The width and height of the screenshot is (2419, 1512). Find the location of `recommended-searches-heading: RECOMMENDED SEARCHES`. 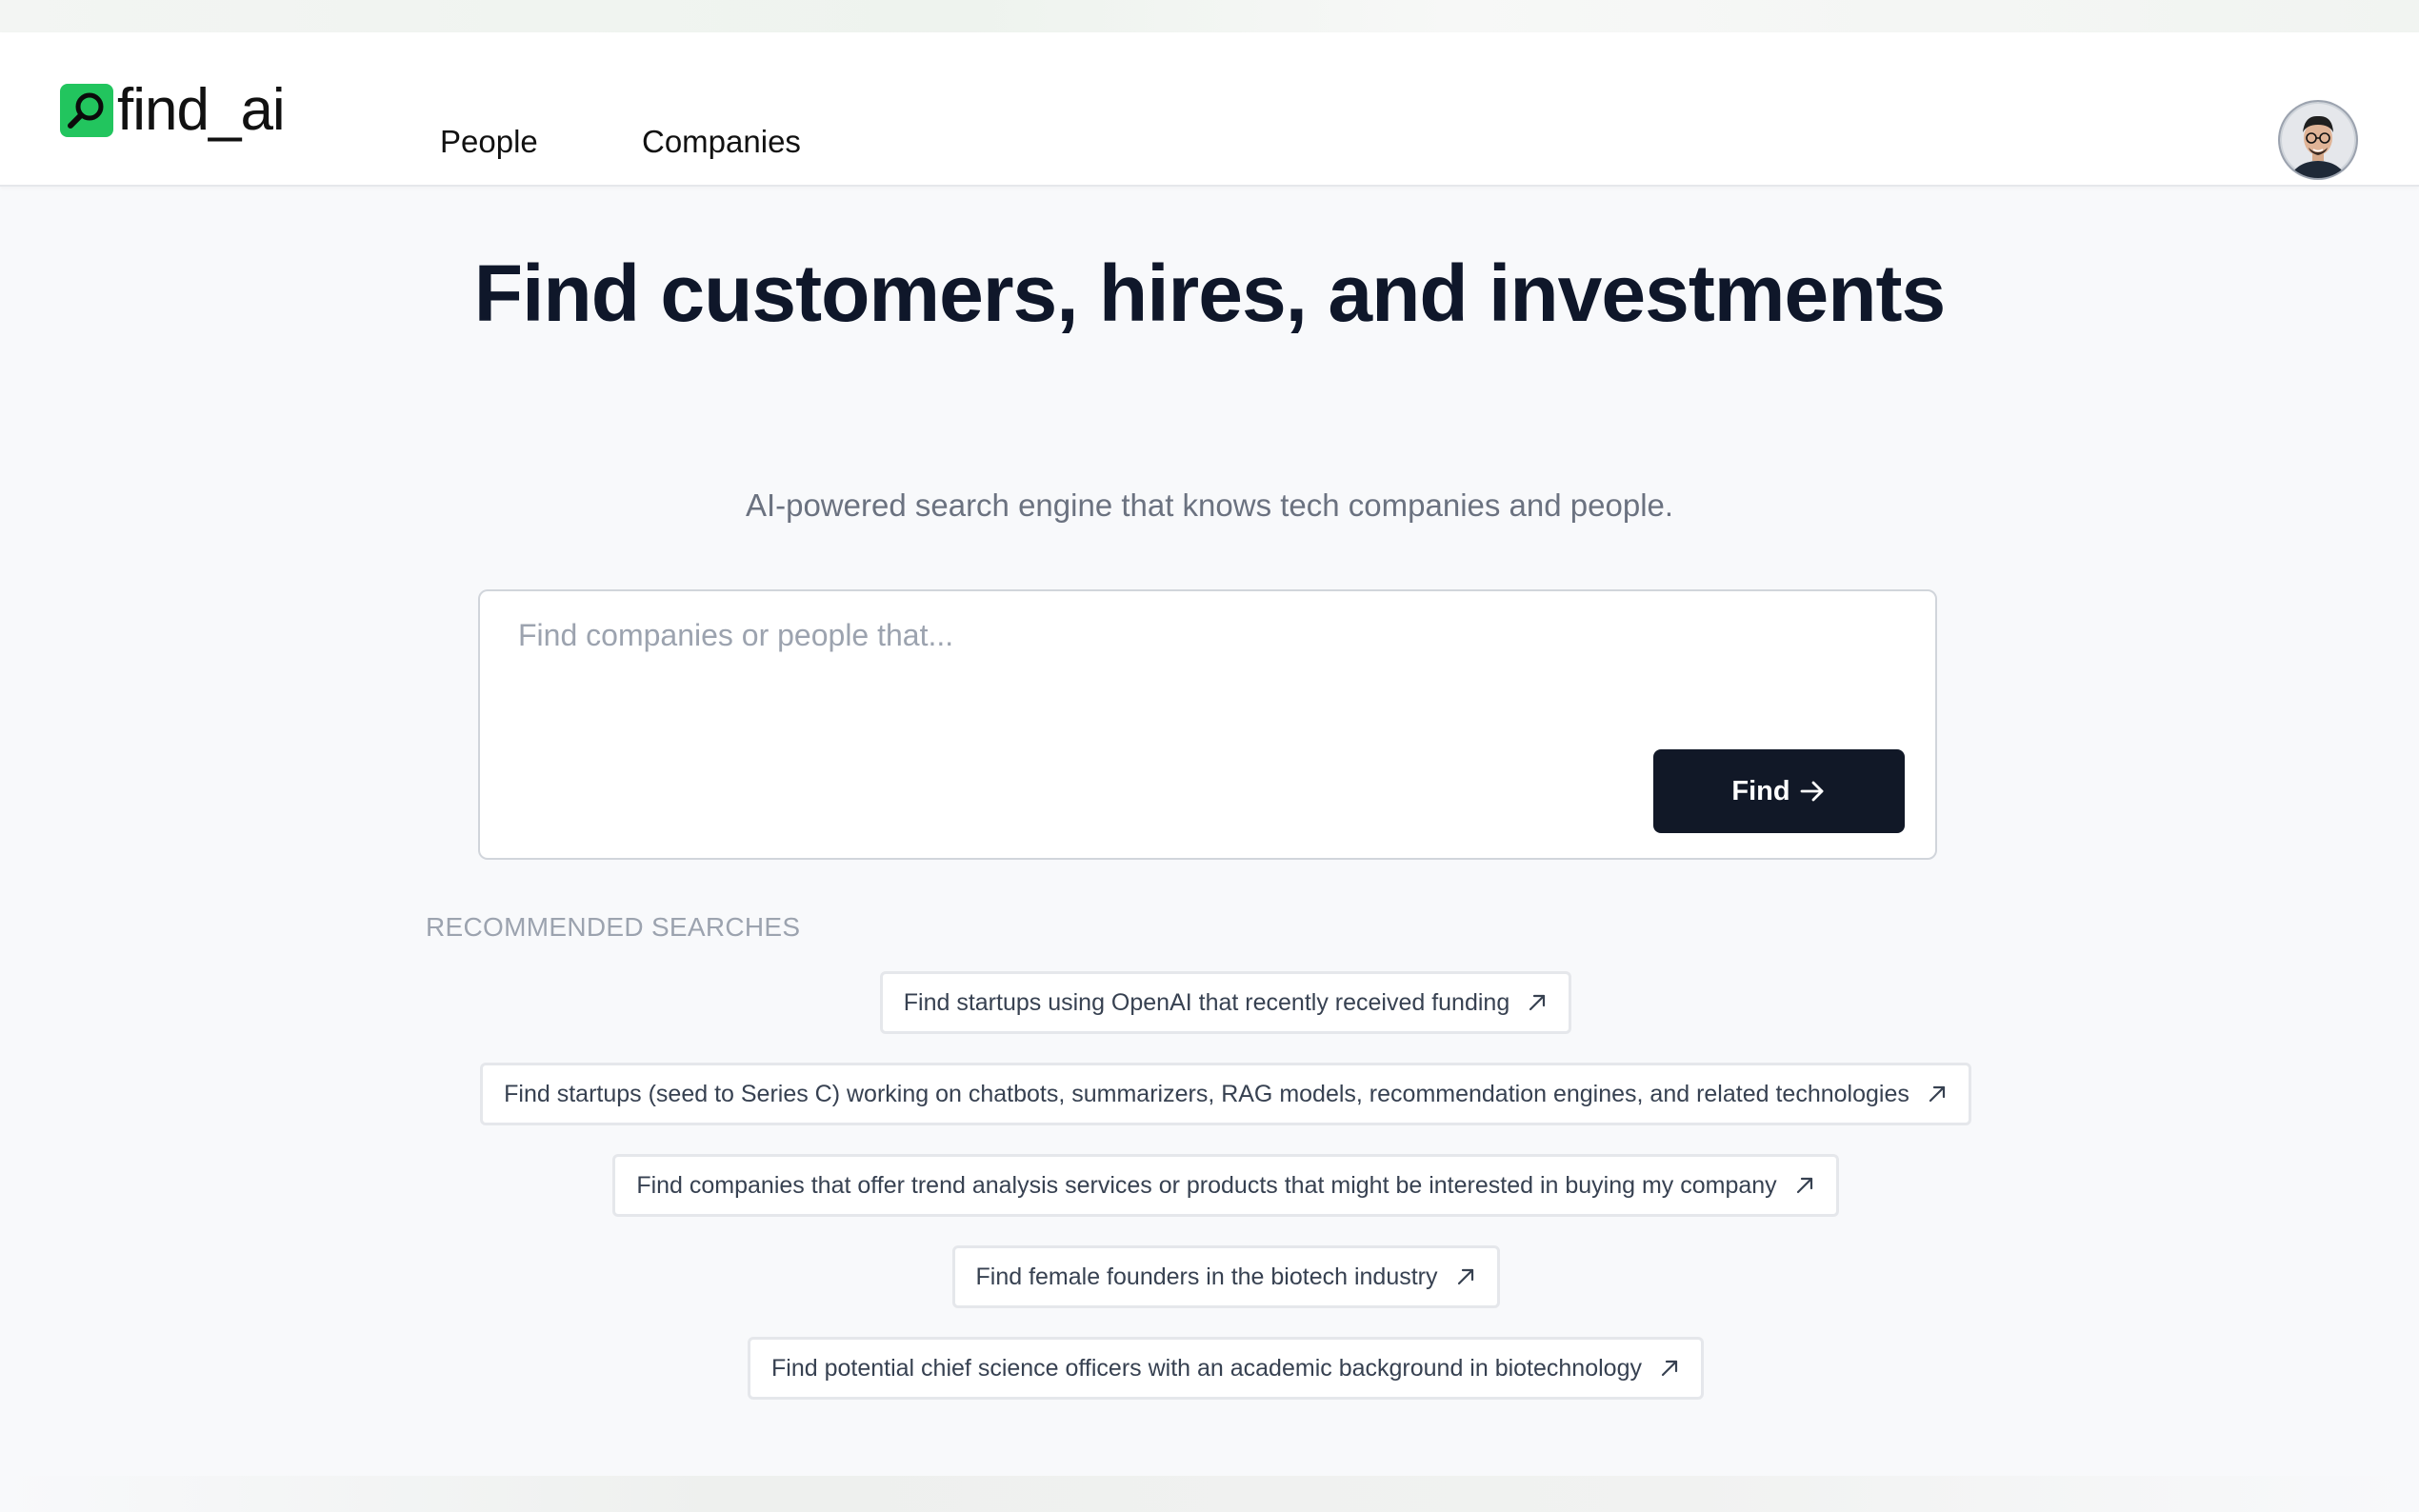

recommended-searches-heading: RECOMMENDED SEARCHES is located at coordinates (613, 927).